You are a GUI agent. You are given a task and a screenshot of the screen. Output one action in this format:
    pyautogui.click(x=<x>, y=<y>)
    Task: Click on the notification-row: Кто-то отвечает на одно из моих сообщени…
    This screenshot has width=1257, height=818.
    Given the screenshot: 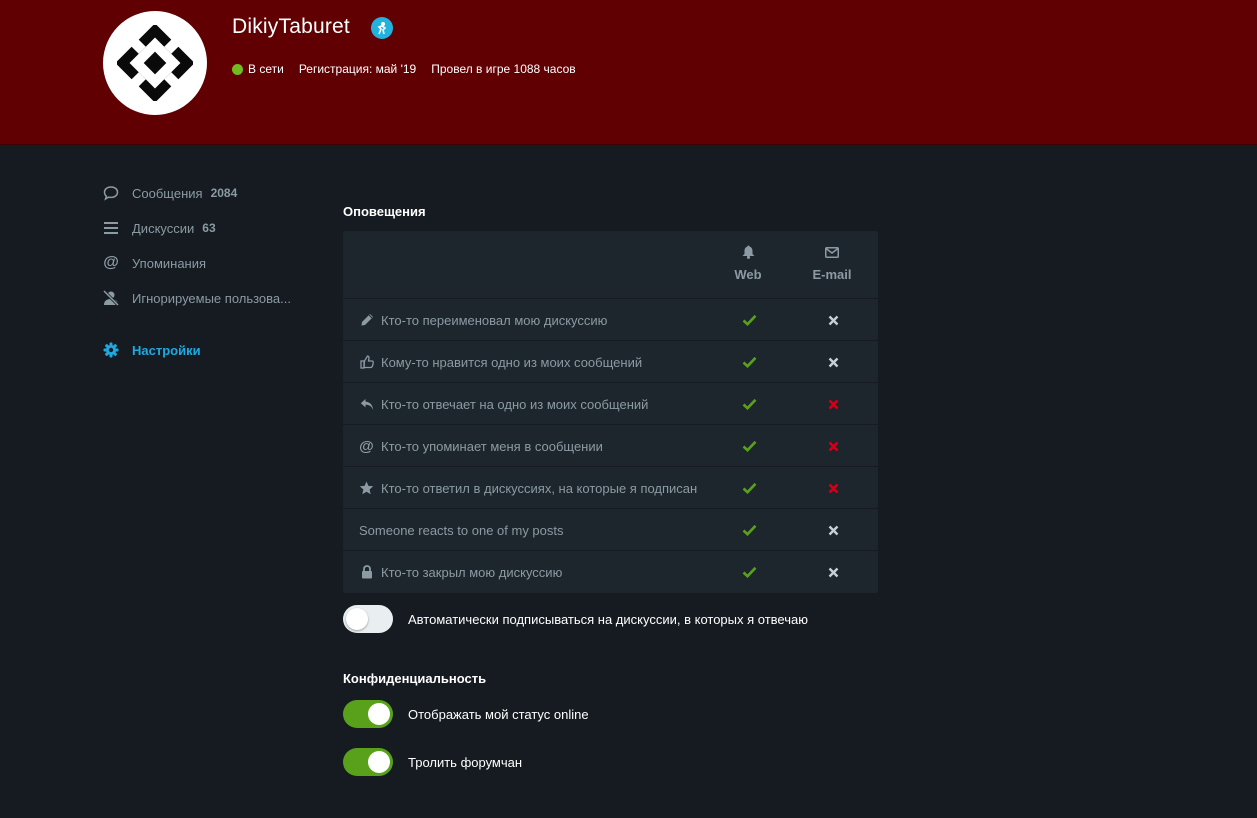 What is the action you would take?
    pyautogui.click(x=610, y=404)
    